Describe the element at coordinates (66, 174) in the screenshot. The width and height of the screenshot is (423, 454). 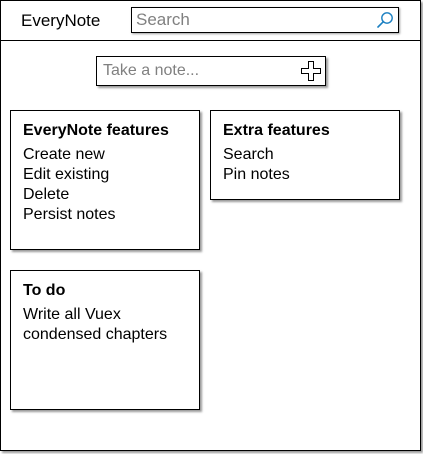
I see `note-line: Edit existing` at that location.